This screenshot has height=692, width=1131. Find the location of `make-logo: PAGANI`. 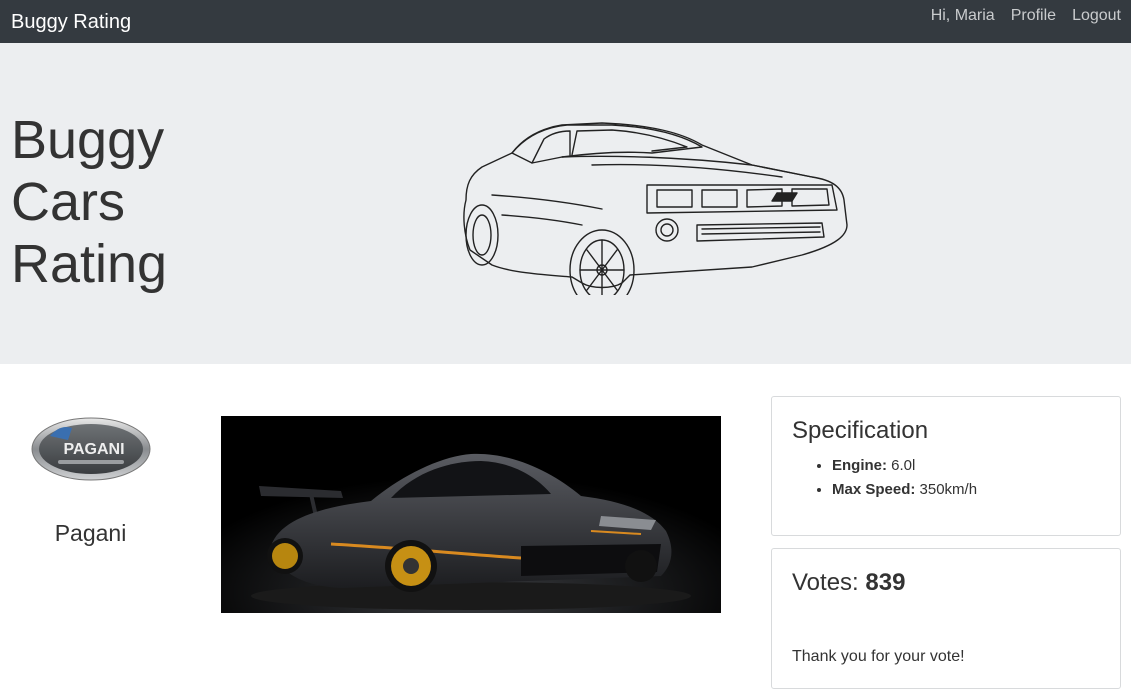

make-logo: PAGANI is located at coordinates (91, 451).